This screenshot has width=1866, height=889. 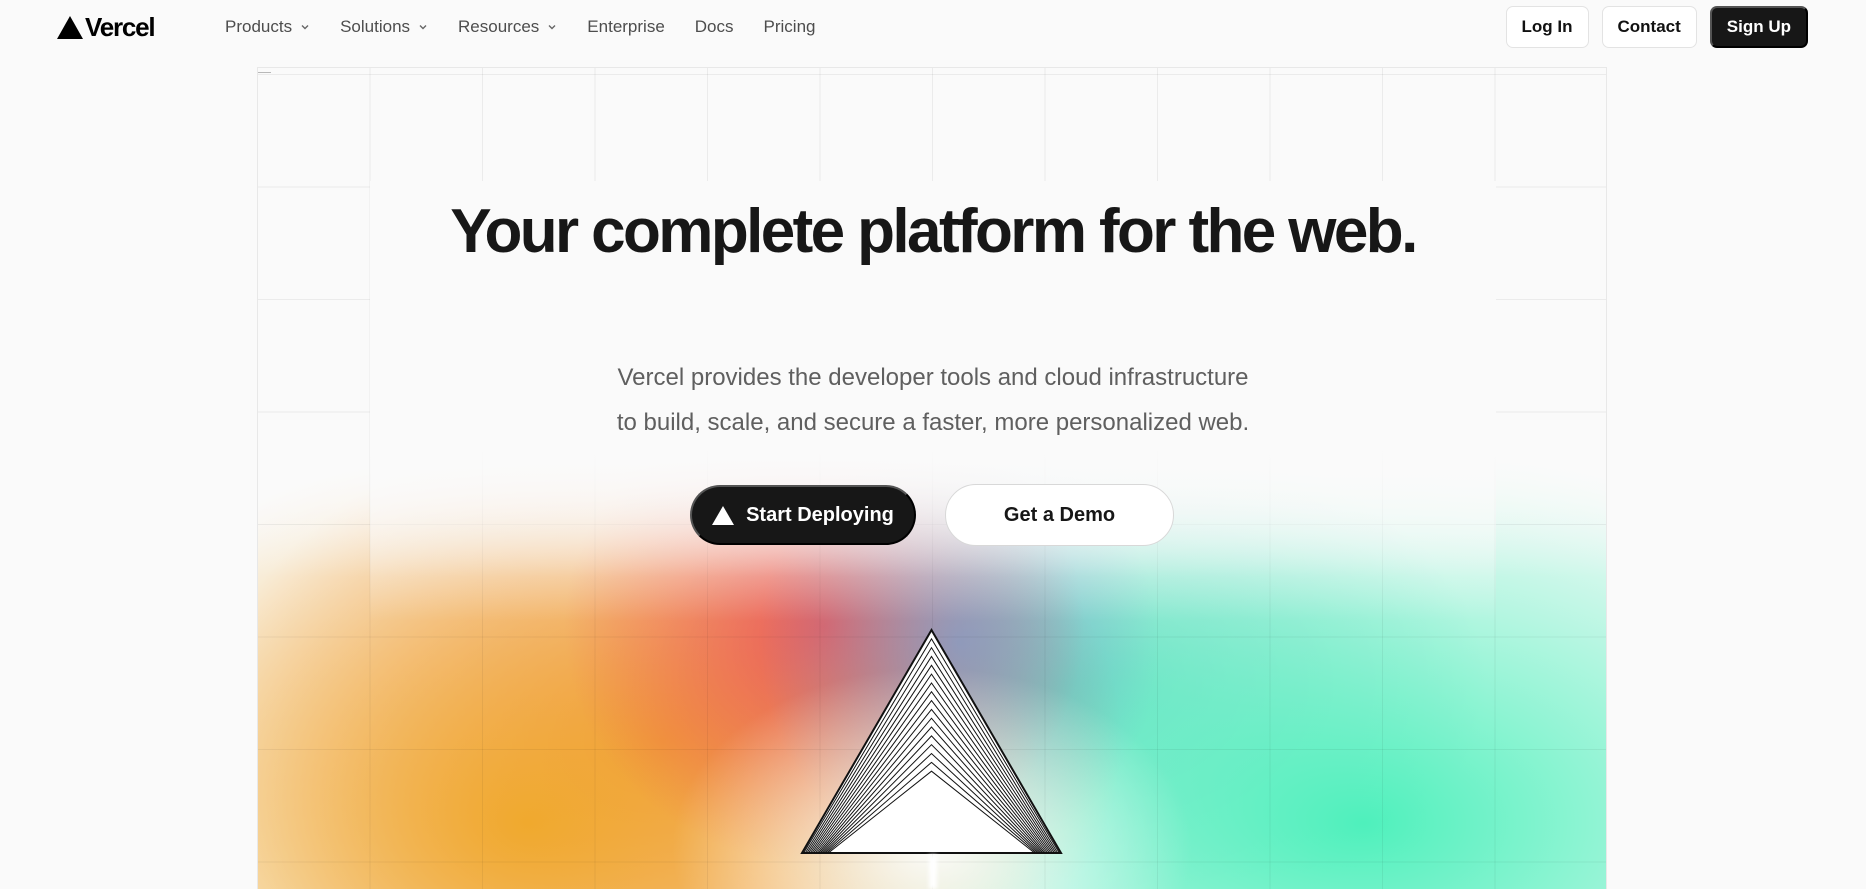 What do you see at coordinates (1649, 27) in the screenshot?
I see `contact-button: Contact` at bounding box center [1649, 27].